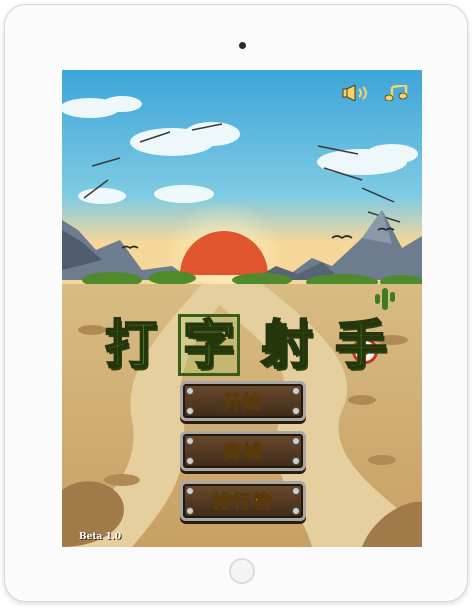 The width and height of the screenshot is (476, 608). What do you see at coordinates (287, 346) in the screenshot?
I see `title-char-3: 射` at bounding box center [287, 346].